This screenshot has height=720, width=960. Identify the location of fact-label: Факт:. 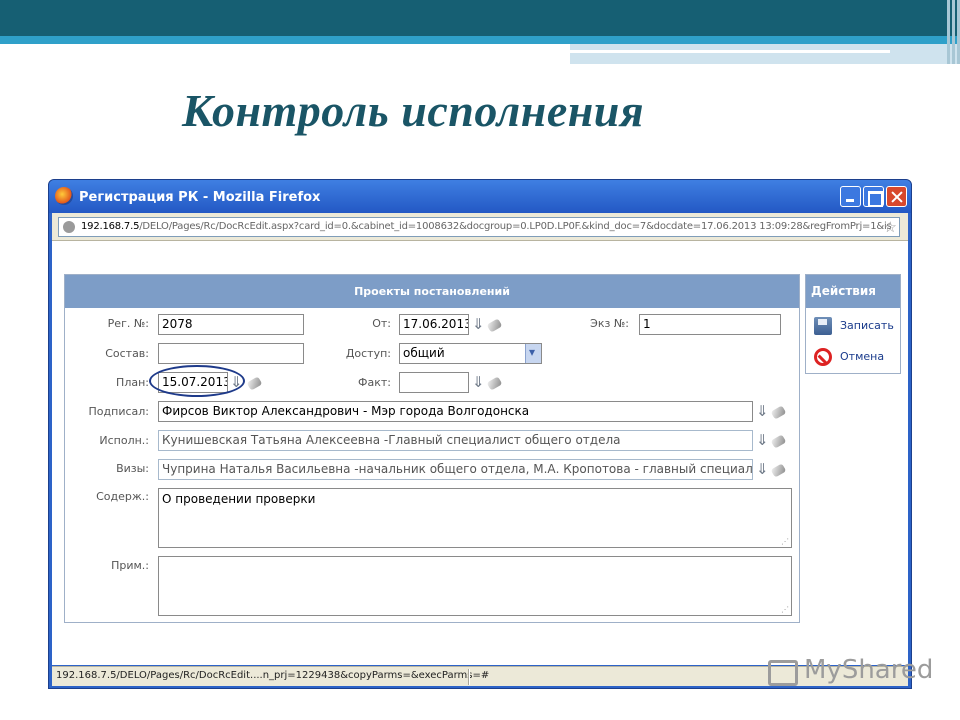
(374, 382).